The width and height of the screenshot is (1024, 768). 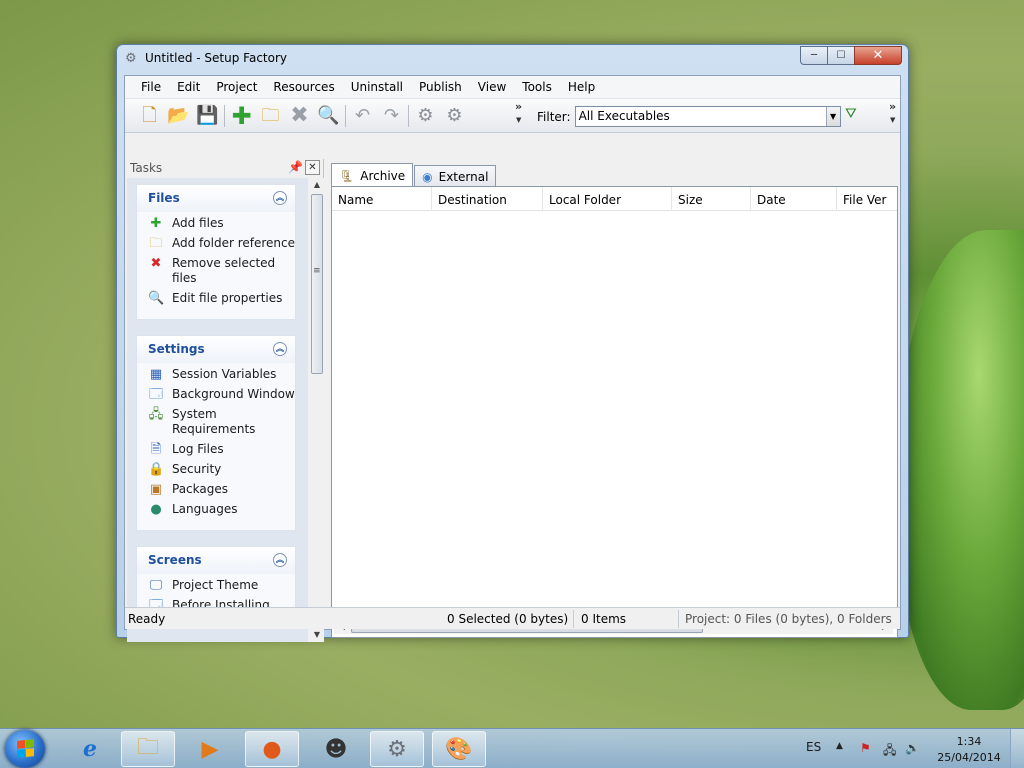 What do you see at coordinates (794, 199) in the screenshot?
I see `column-date: Date` at bounding box center [794, 199].